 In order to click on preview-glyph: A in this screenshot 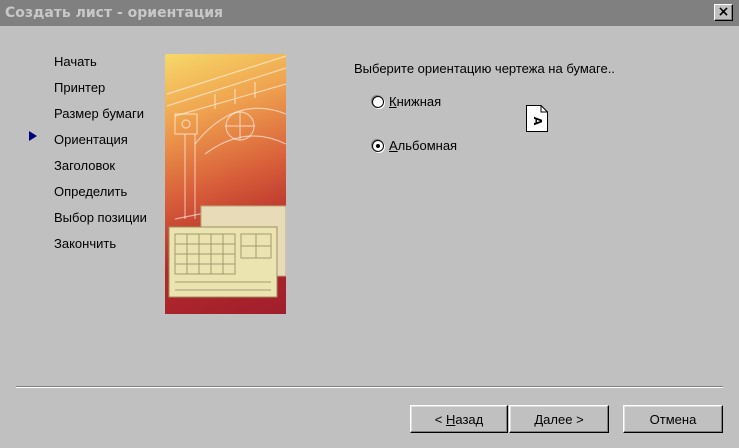, I will do `click(537, 121)`.